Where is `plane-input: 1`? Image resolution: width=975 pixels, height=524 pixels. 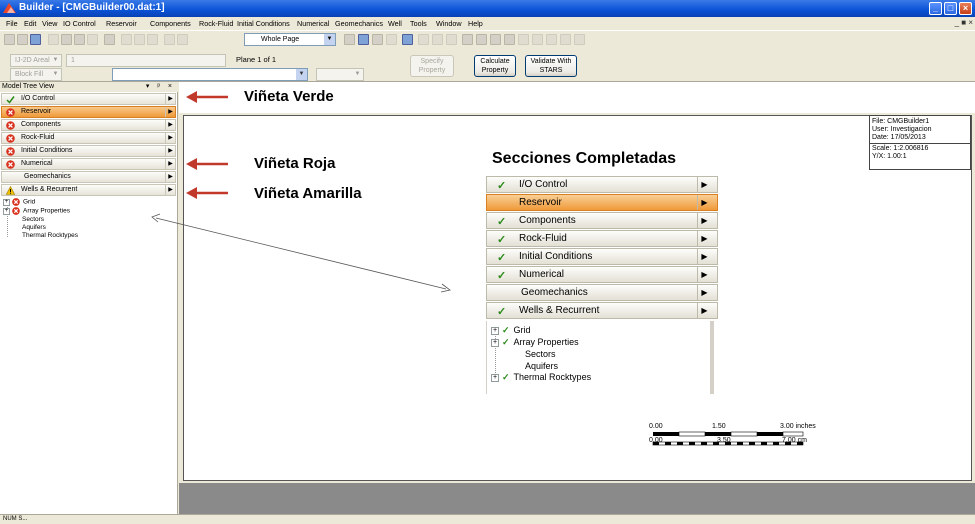
plane-input: 1 is located at coordinates (146, 60).